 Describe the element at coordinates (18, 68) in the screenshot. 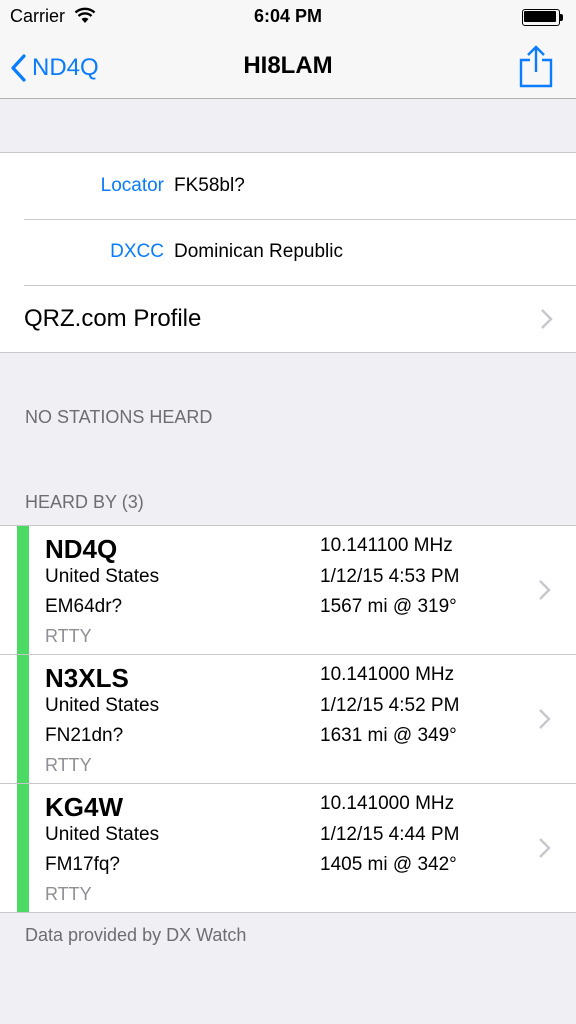

I see `chevron-left-icon` at that location.